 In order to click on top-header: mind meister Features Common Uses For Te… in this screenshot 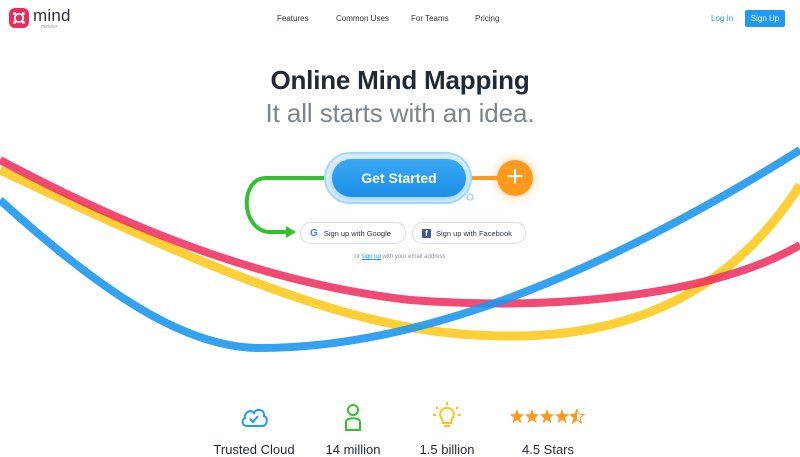, I will do `click(400, 20)`.